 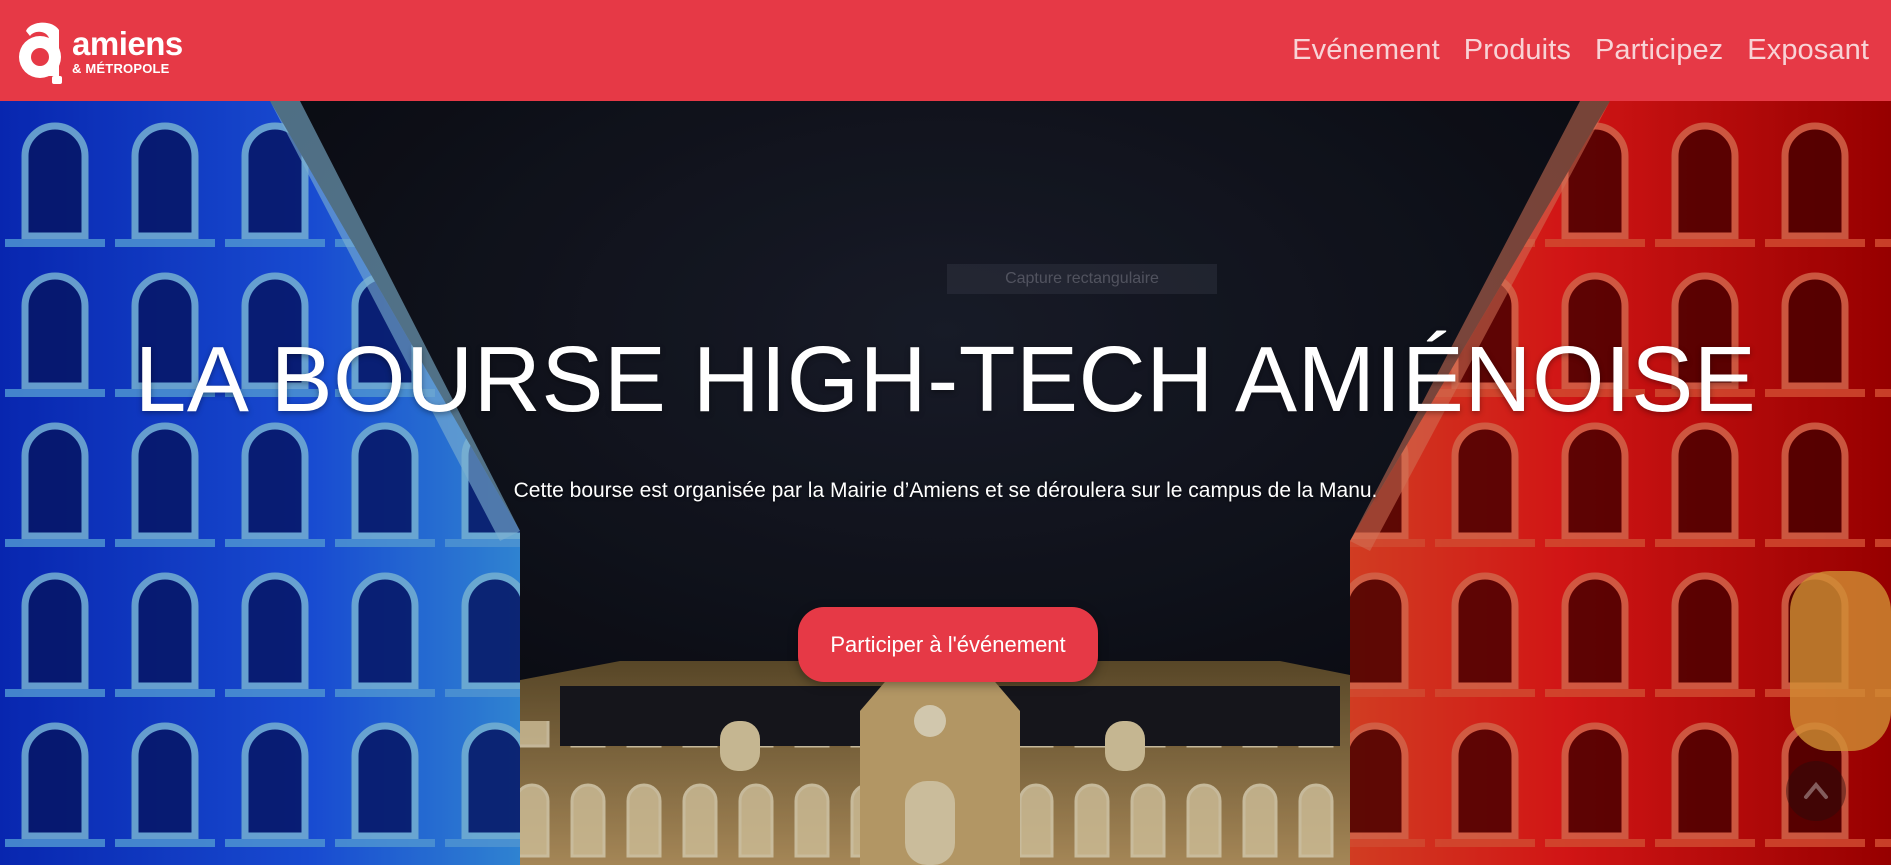 I want to click on logo-text: amiens & MÉTROPOLE, so click(x=127, y=51).